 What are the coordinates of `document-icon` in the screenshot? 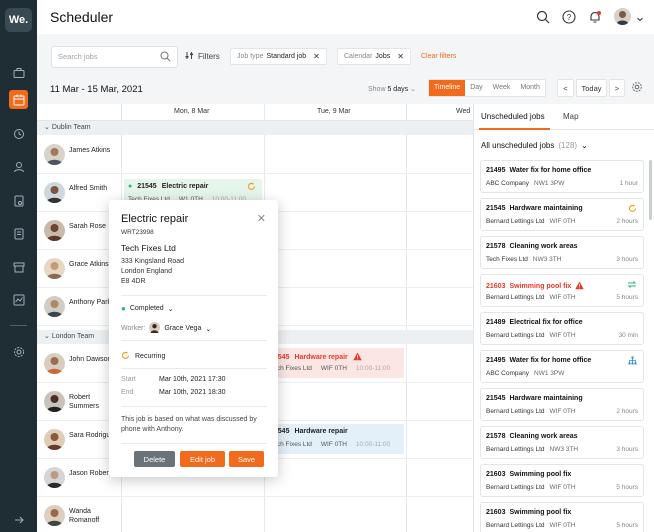 It's located at (18, 200).